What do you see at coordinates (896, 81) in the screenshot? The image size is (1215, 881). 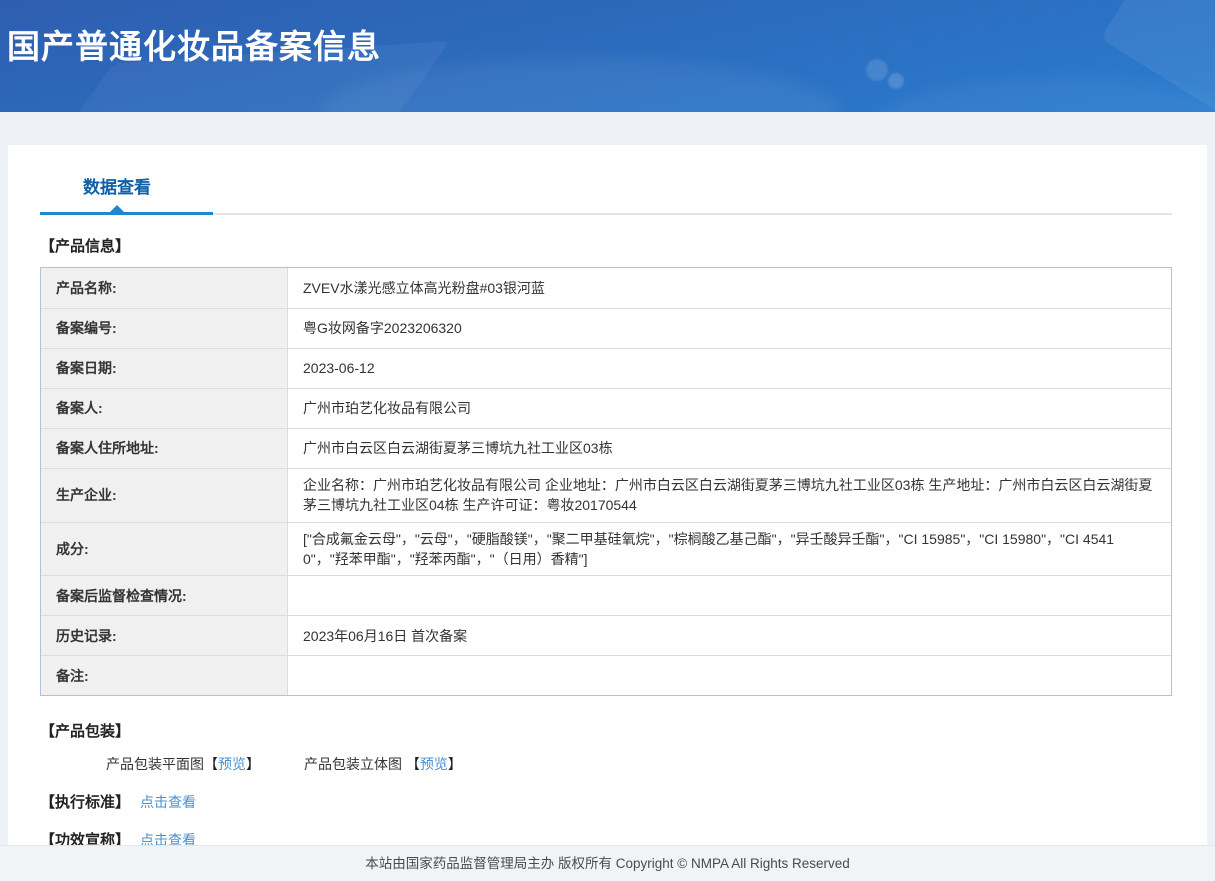 I see `header-decoration-circle-small` at bounding box center [896, 81].